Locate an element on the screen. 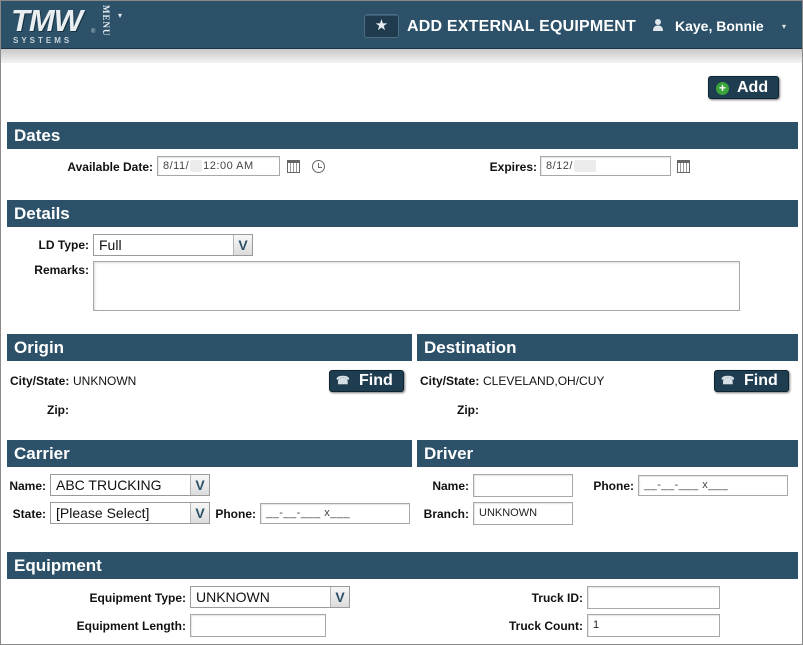  destination-city-state-value: CLEVELAND,OH/CUY is located at coordinates (544, 381).